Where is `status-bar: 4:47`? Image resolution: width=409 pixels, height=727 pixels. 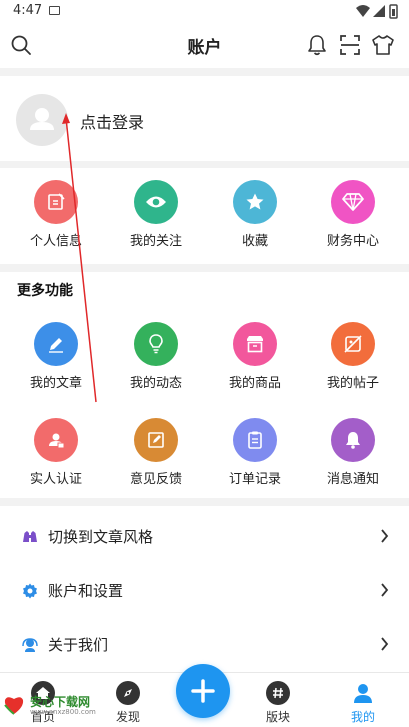
status-bar: 4:47 is located at coordinates (204, 12).